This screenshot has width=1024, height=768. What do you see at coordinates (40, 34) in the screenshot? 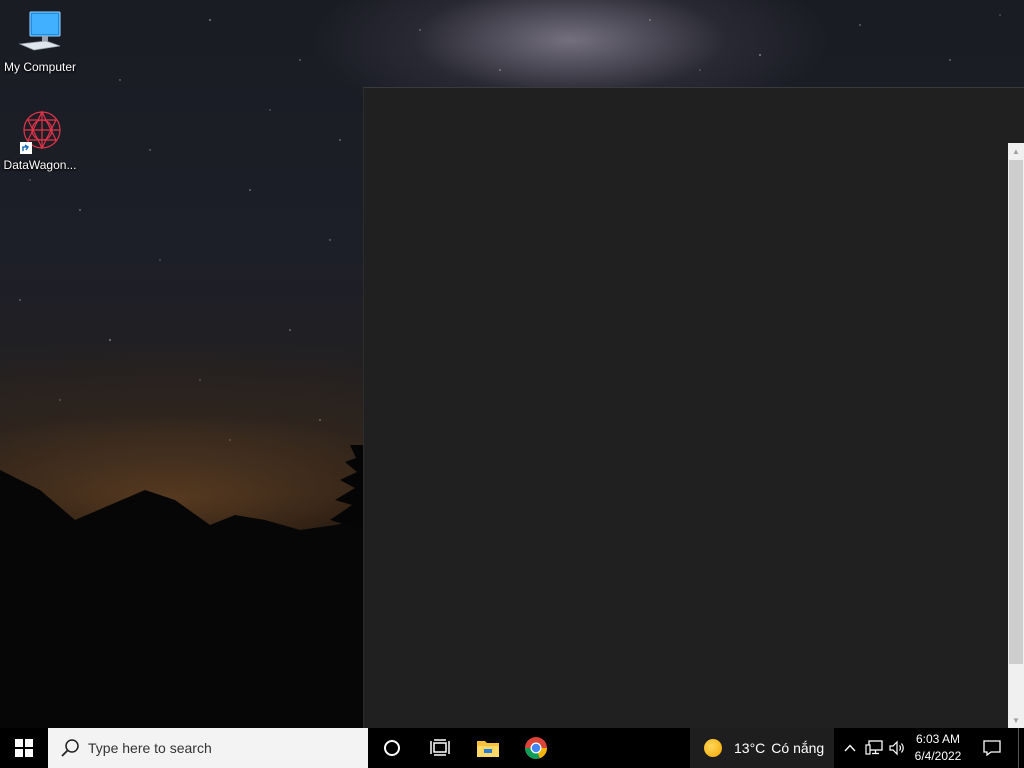
I see `monitor-icon` at bounding box center [40, 34].